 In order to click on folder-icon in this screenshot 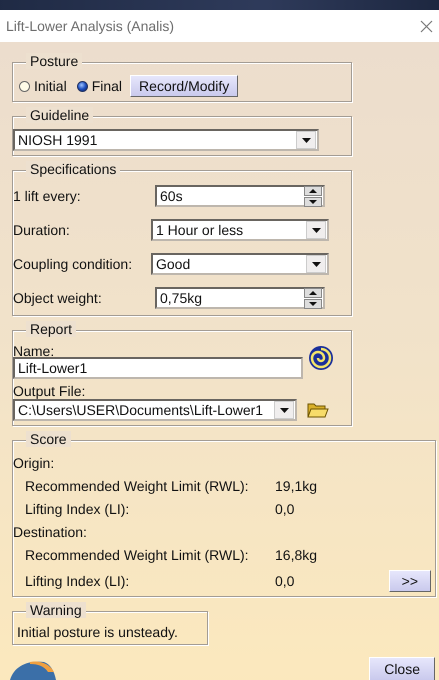, I will do `click(318, 410)`.